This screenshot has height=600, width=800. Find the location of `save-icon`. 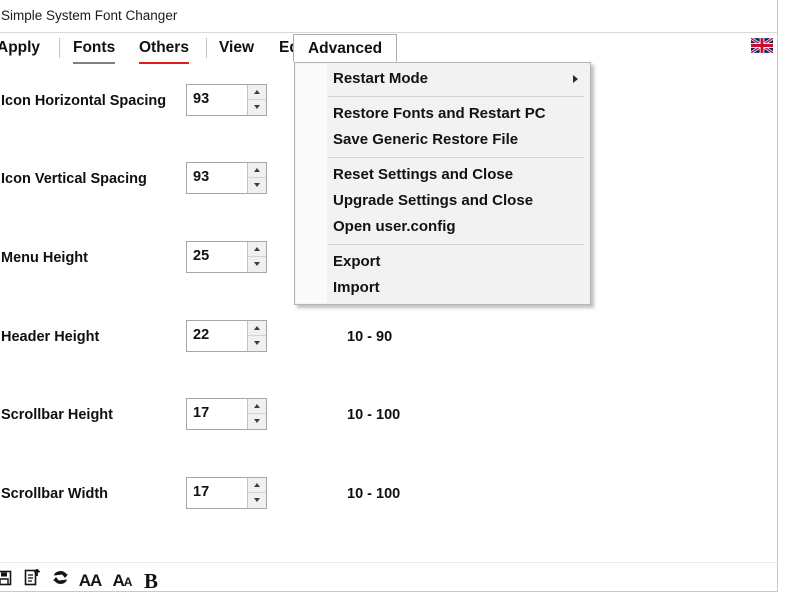

save-icon is located at coordinates (7, 581).